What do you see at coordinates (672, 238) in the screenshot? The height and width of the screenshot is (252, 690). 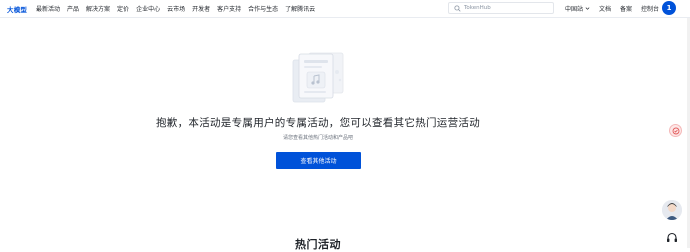 I see `headset-help-icon` at bounding box center [672, 238].